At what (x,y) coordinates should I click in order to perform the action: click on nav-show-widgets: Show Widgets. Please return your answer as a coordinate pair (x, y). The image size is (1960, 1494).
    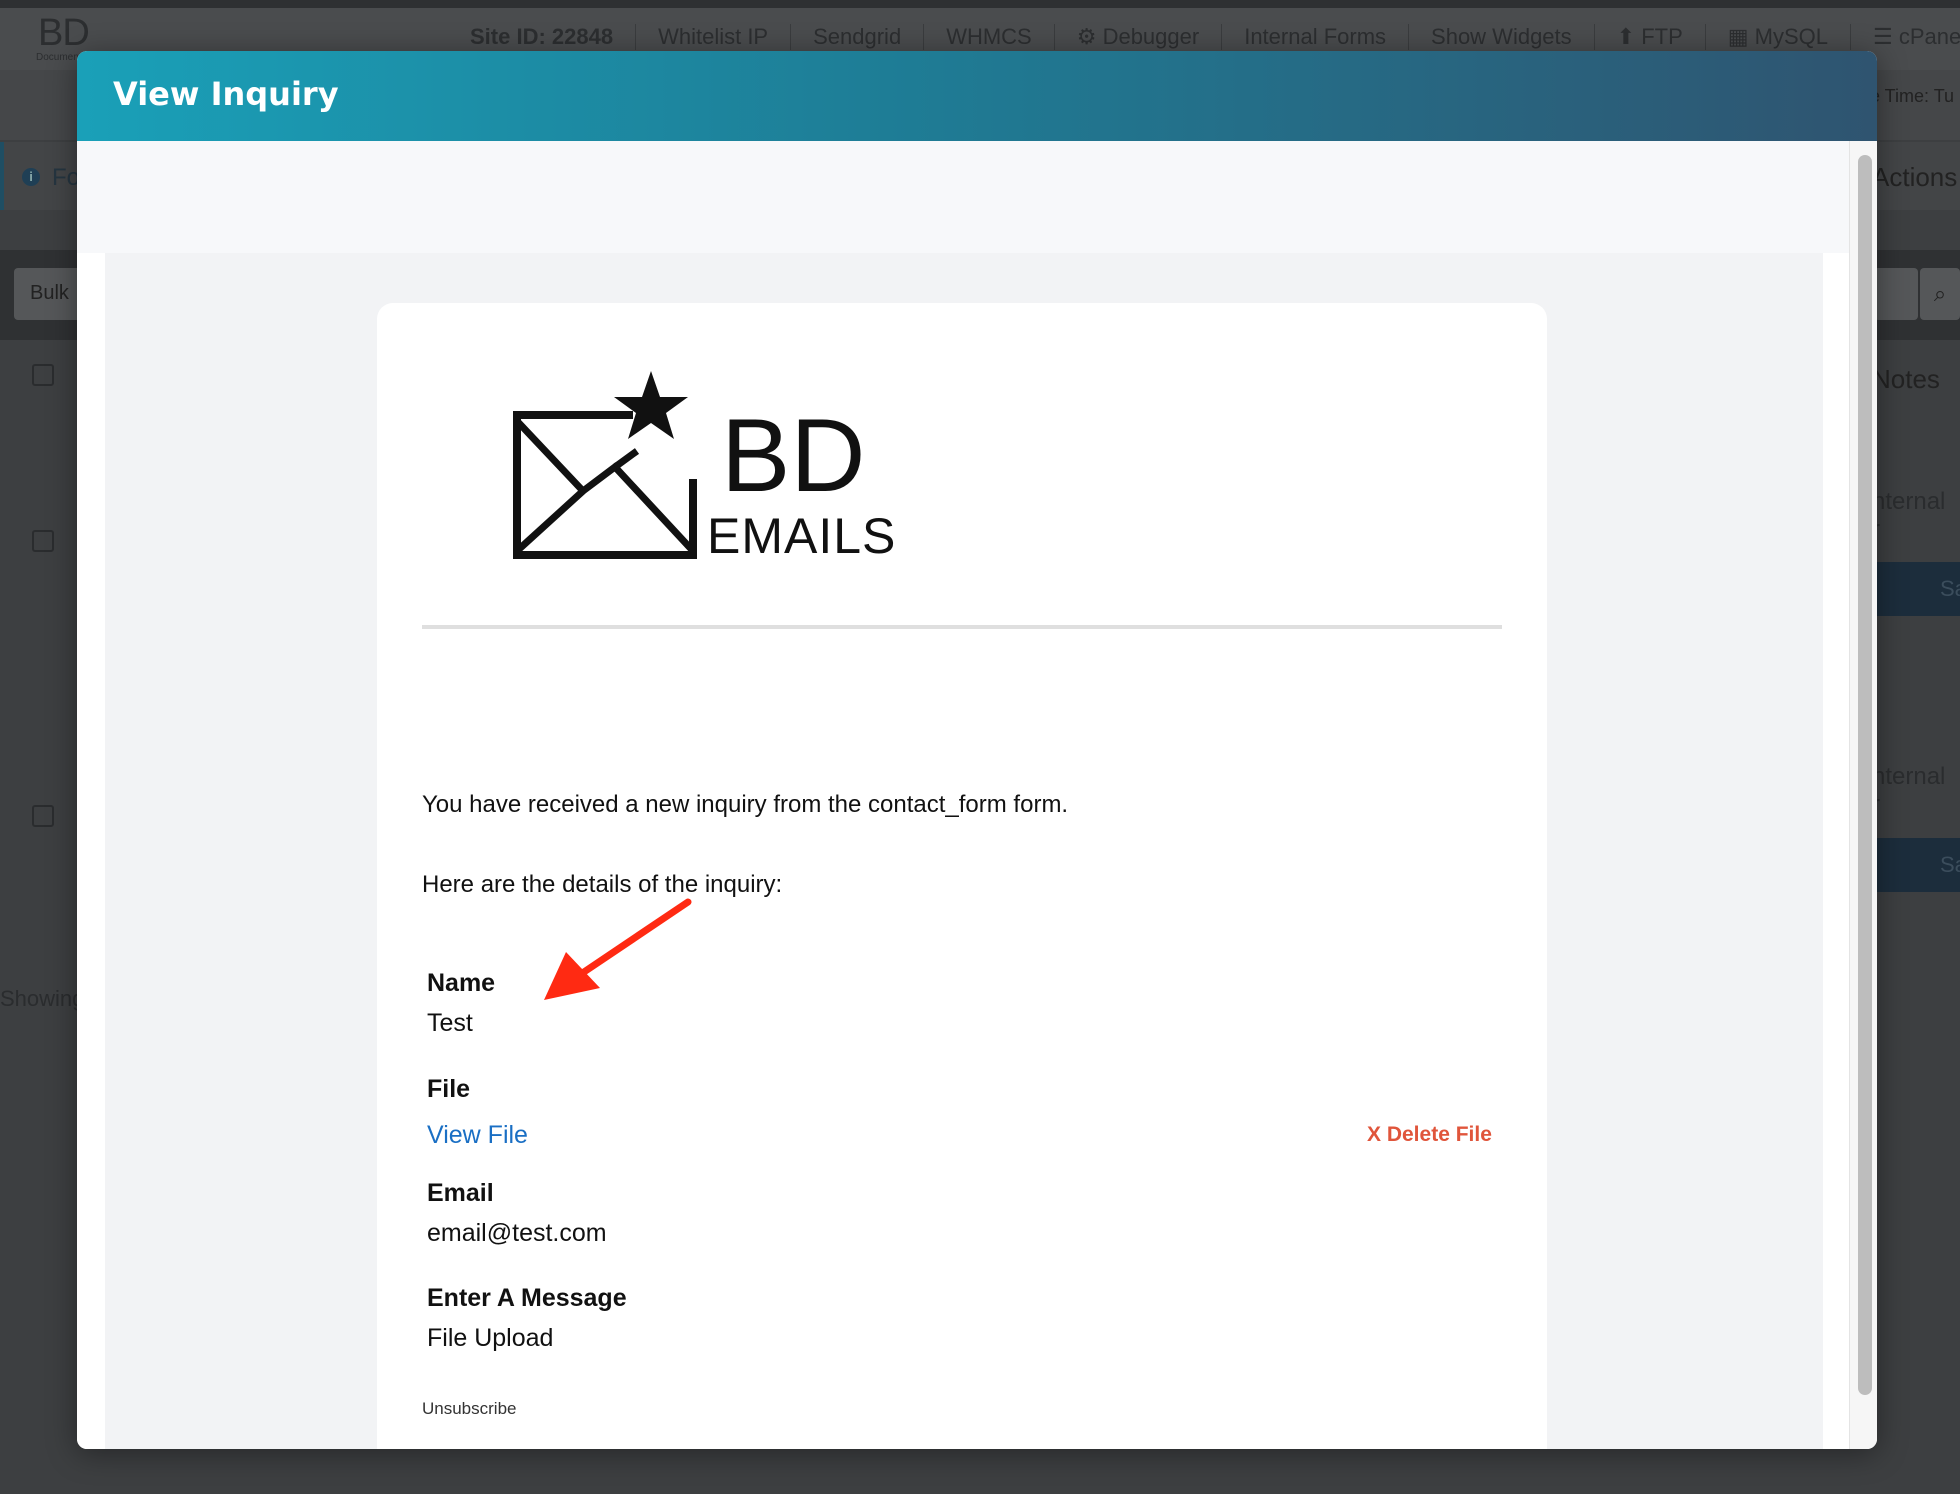
    Looking at the image, I should click on (1501, 37).